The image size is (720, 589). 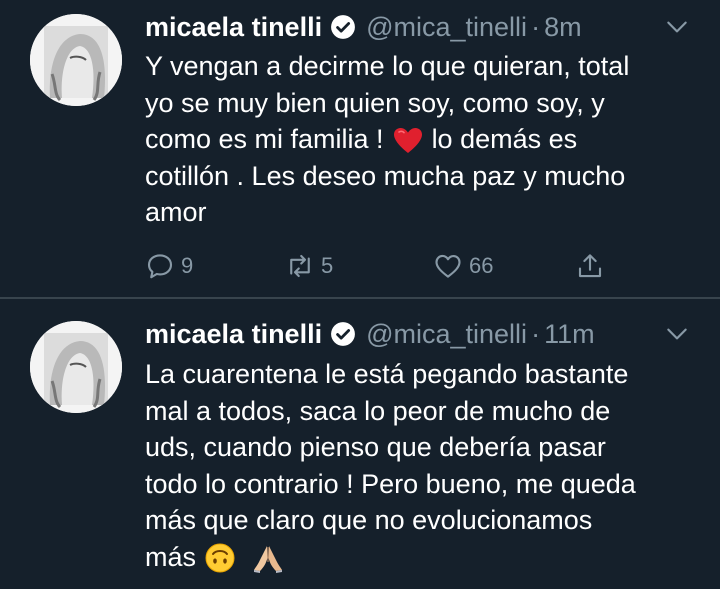 I want to click on tweet-header: micaela tinelli @mica_tinelli · 11m, so click(x=370, y=334).